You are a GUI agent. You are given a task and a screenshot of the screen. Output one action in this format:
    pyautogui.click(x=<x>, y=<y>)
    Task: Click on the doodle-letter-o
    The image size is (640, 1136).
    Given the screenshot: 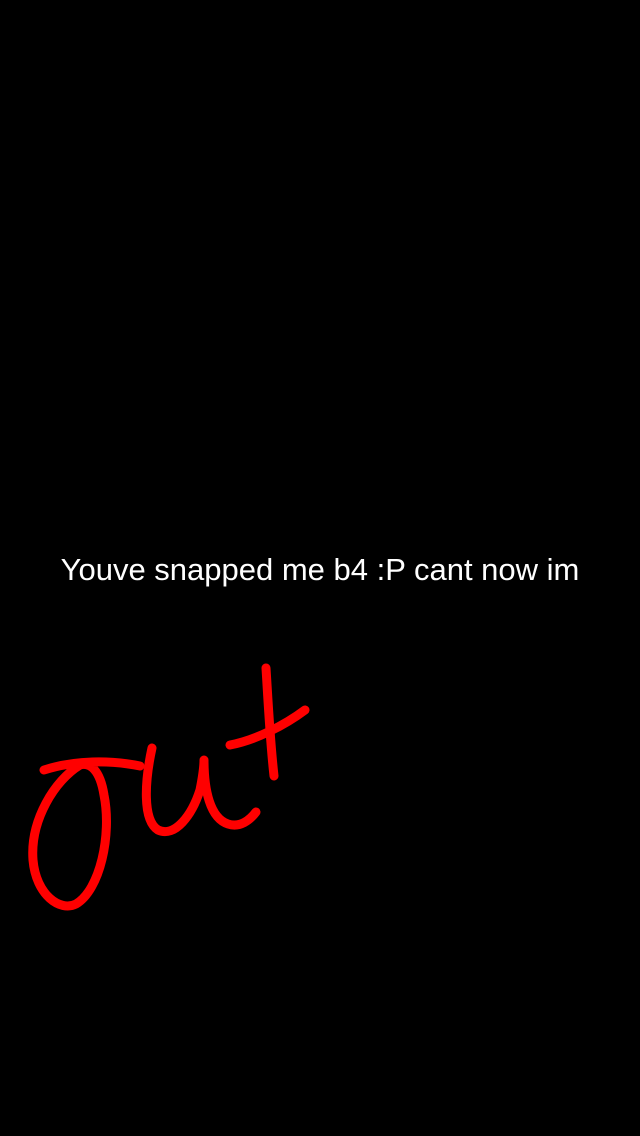 What is the action you would take?
    pyautogui.click(x=86, y=834)
    